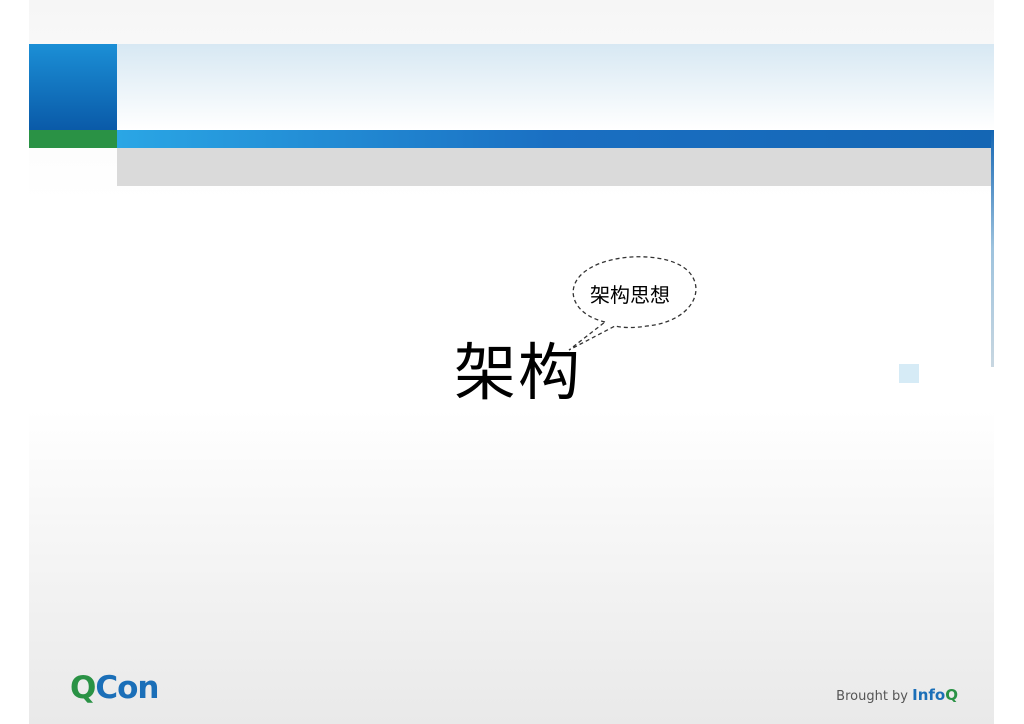 Image resolution: width=1024 pixels, height=724 pixels. I want to click on qcon-logo-q: Q, so click(83, 688).